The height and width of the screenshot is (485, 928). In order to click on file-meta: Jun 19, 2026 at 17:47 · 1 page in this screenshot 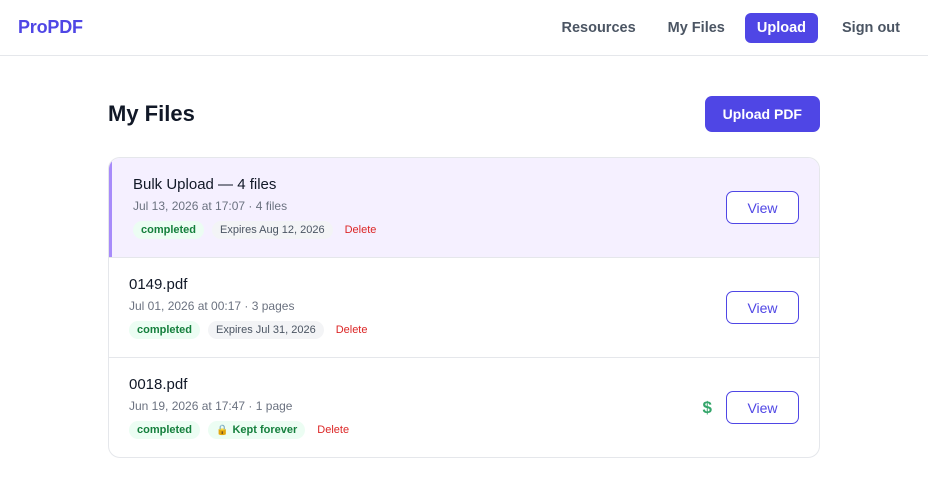, I will do `click(211, 406)`.